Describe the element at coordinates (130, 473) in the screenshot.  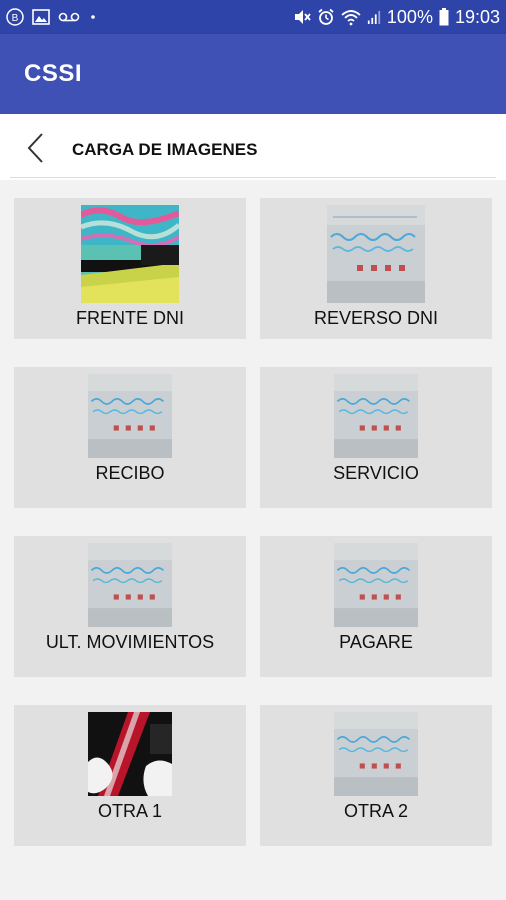
I see `tile-label: RECIBO` at that location.